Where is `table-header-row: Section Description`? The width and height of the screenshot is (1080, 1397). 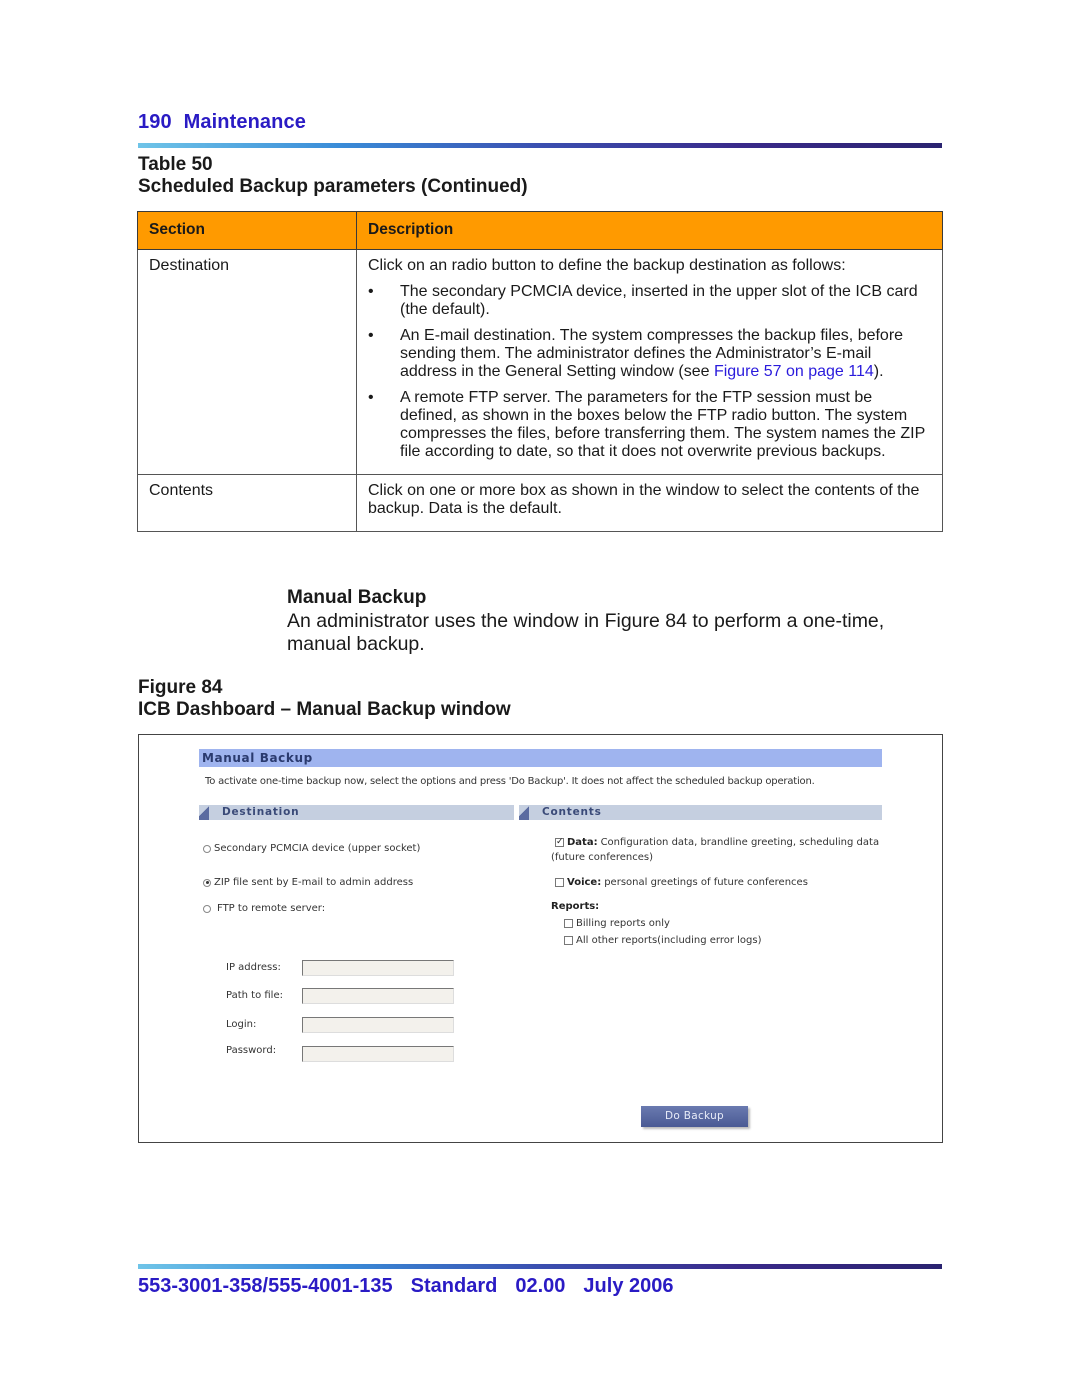
table-header-row: Section Description is located at coordinates (540, 230).